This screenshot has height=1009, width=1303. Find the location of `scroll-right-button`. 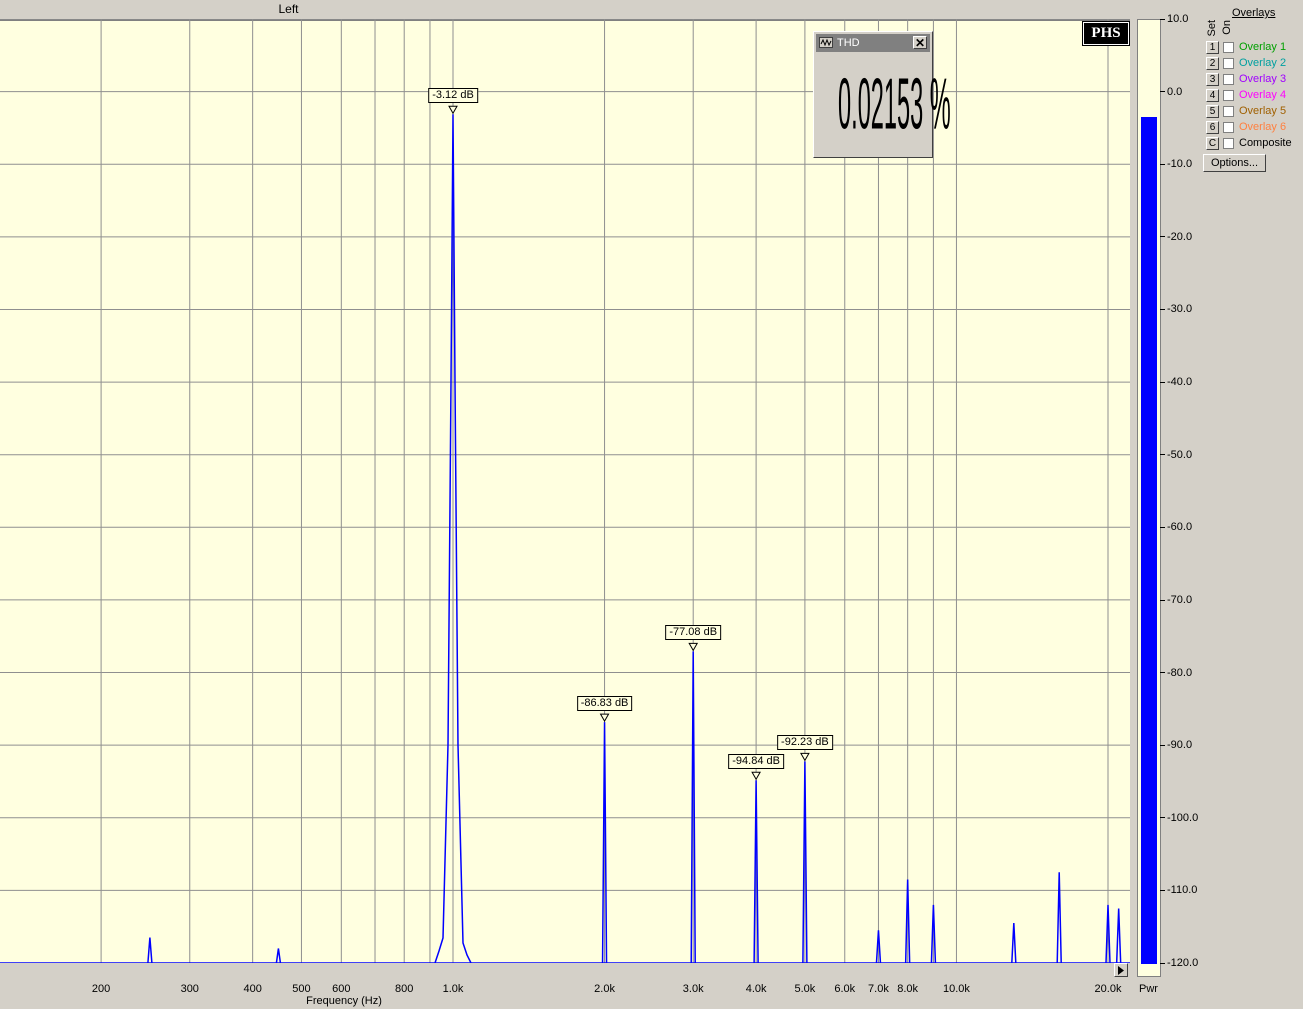

scroll-right-button is located at coordinates (1121, 970).